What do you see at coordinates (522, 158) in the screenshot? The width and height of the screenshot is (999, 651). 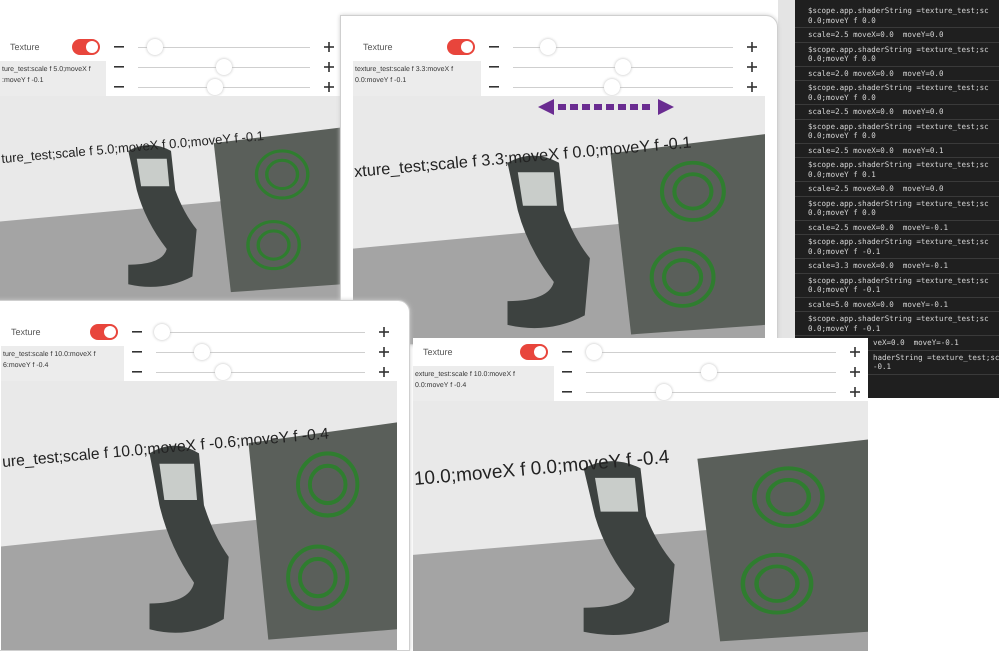 I see `overlay-text: xture_test;scale f 3.3;moveX f 0.0;moveY f -0.1` at bounding box center [522, 158].